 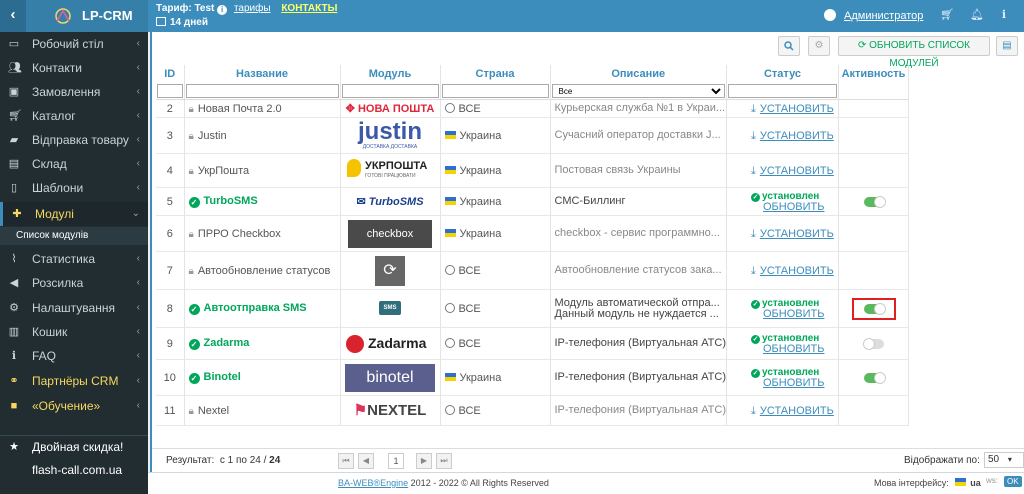 I want to click on puzzle-icon: ✚, so click(x=17, y=214).